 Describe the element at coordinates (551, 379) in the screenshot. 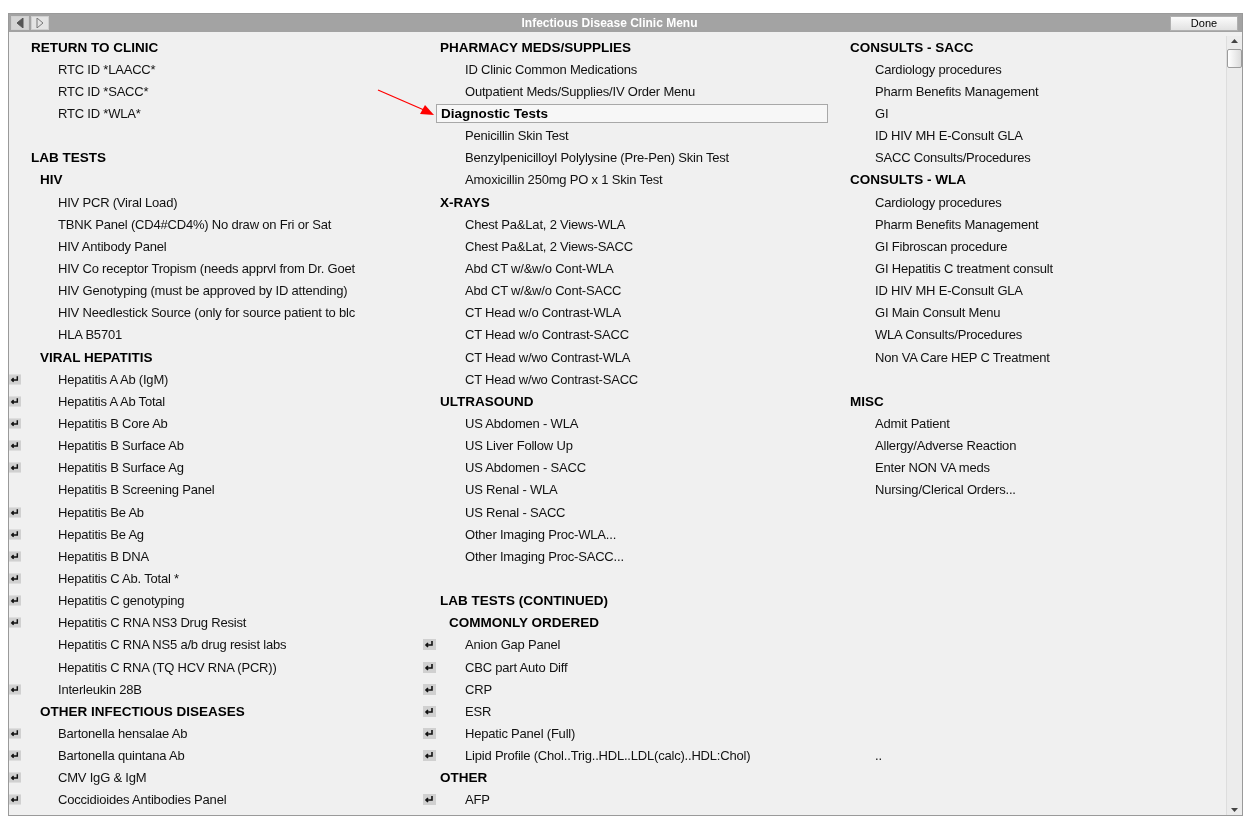

I see `menu-item: CT Head w/wo Contrast-SACC` at that location.